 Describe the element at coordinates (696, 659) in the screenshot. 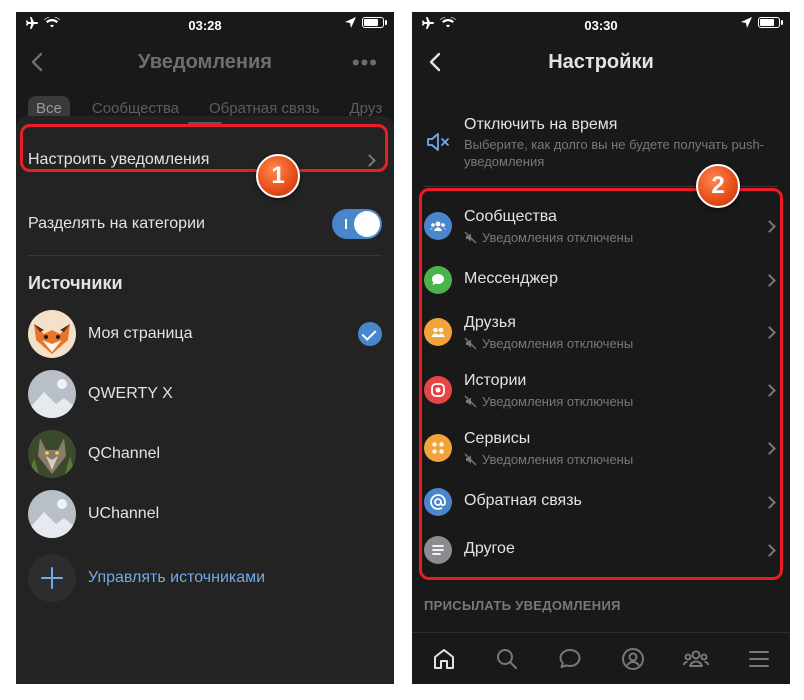

I see `friends-tab-icon` at that location.